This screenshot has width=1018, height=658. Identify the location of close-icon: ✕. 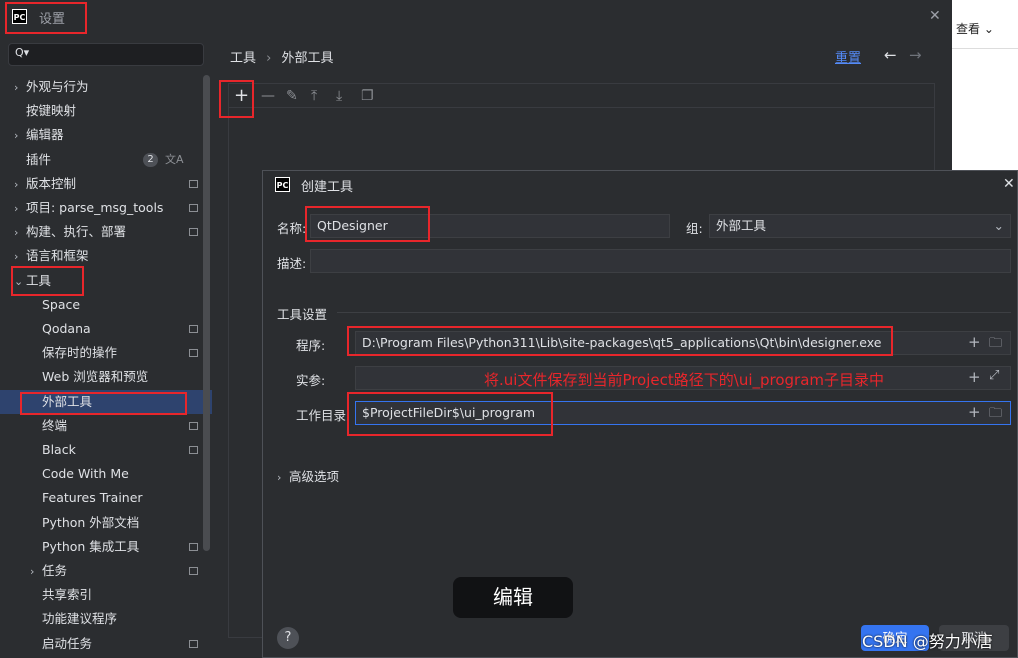
(935, 16).